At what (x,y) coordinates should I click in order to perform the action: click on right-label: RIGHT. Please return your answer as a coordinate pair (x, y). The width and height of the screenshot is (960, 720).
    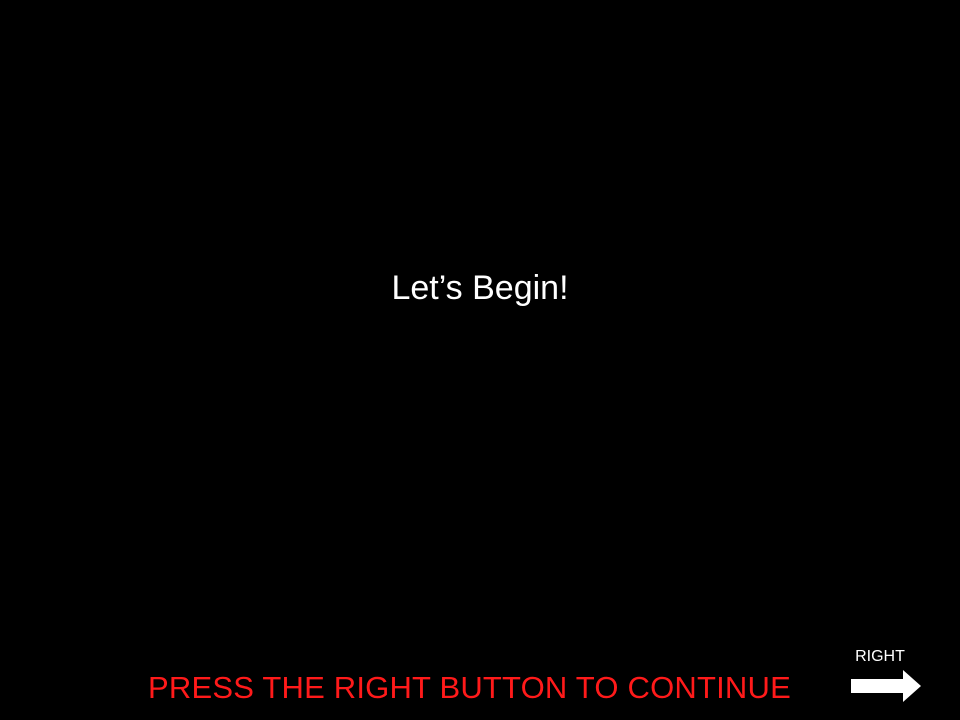
    Looking at the image, I should click on (880, 656).